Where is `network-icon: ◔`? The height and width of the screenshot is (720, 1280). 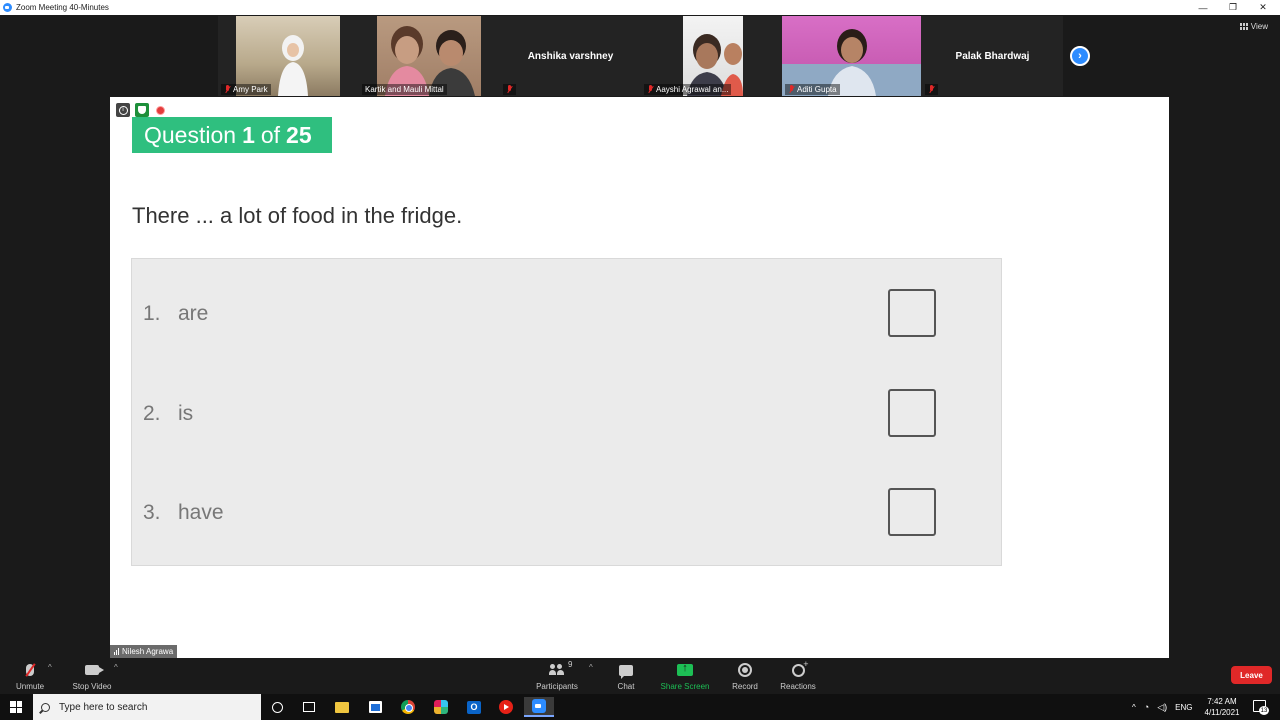
network-icon: ◔ is located at coordinates (1146, 707).